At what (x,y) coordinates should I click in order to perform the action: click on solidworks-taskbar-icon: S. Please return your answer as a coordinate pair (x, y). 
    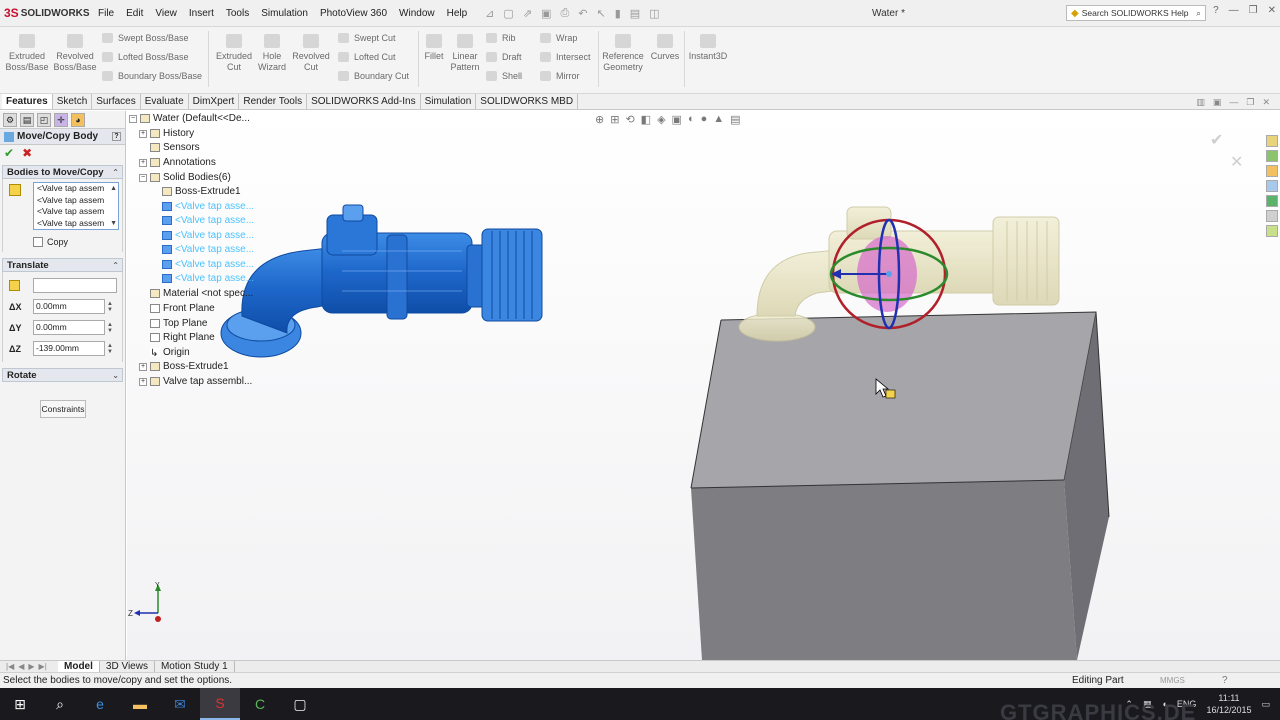
    Looking at the image, I should click on (220, 704).